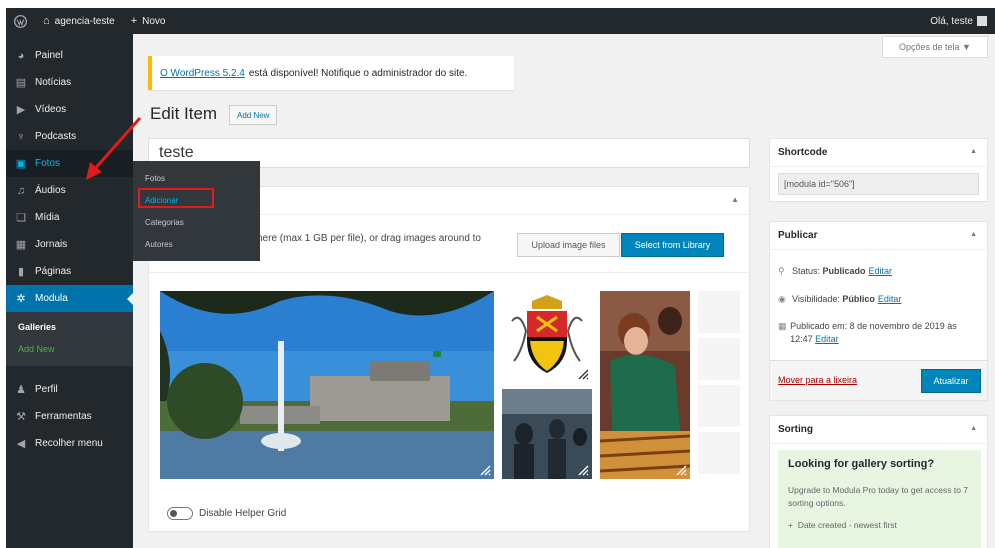 The width and height of the screenshot is (995, 548). Describe the element at coordinates (672, 245) in the screenshot. I see `select-from-library-button: Select from Library` at that location.